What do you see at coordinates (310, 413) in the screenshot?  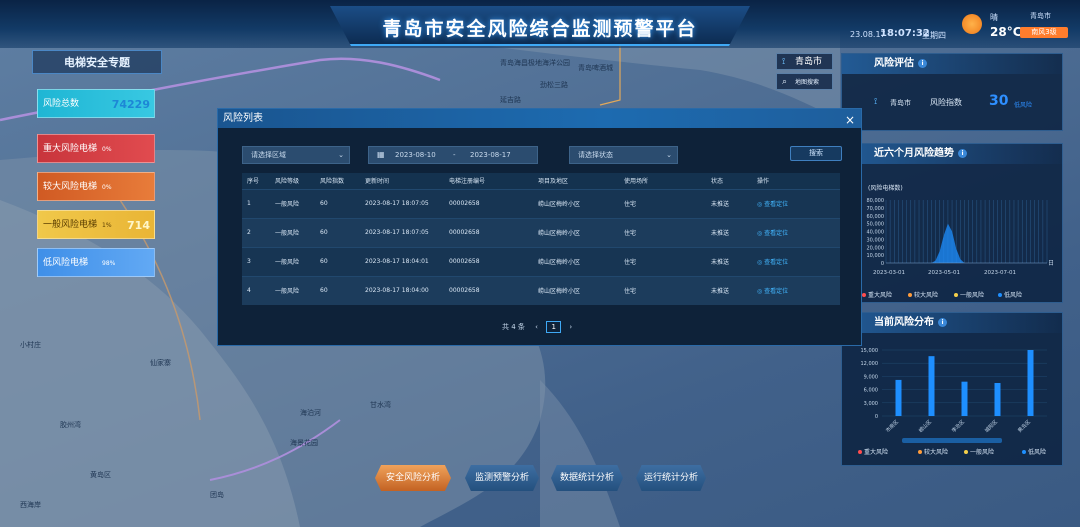 I see `map-label: 海泊河` at bounding box center [310, 413].